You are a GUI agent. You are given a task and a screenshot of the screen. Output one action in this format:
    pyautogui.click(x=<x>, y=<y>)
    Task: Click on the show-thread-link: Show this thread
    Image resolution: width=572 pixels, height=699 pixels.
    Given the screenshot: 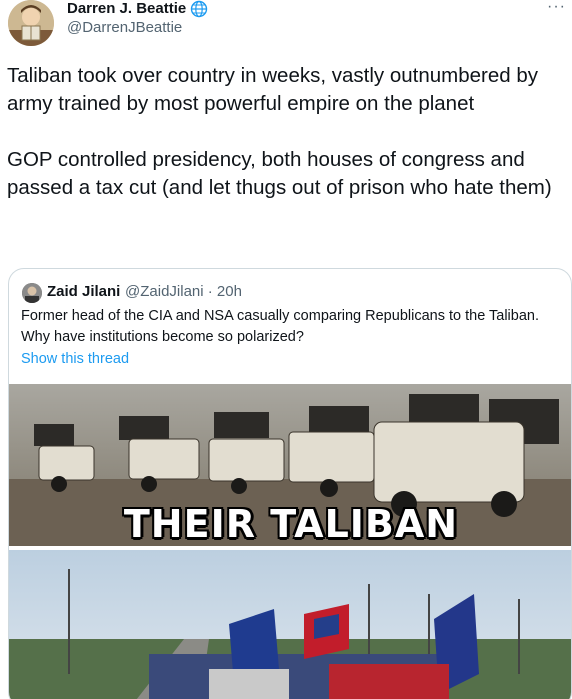 What is the action you would take?
    pyautogui.click(x=75, y=359)
    